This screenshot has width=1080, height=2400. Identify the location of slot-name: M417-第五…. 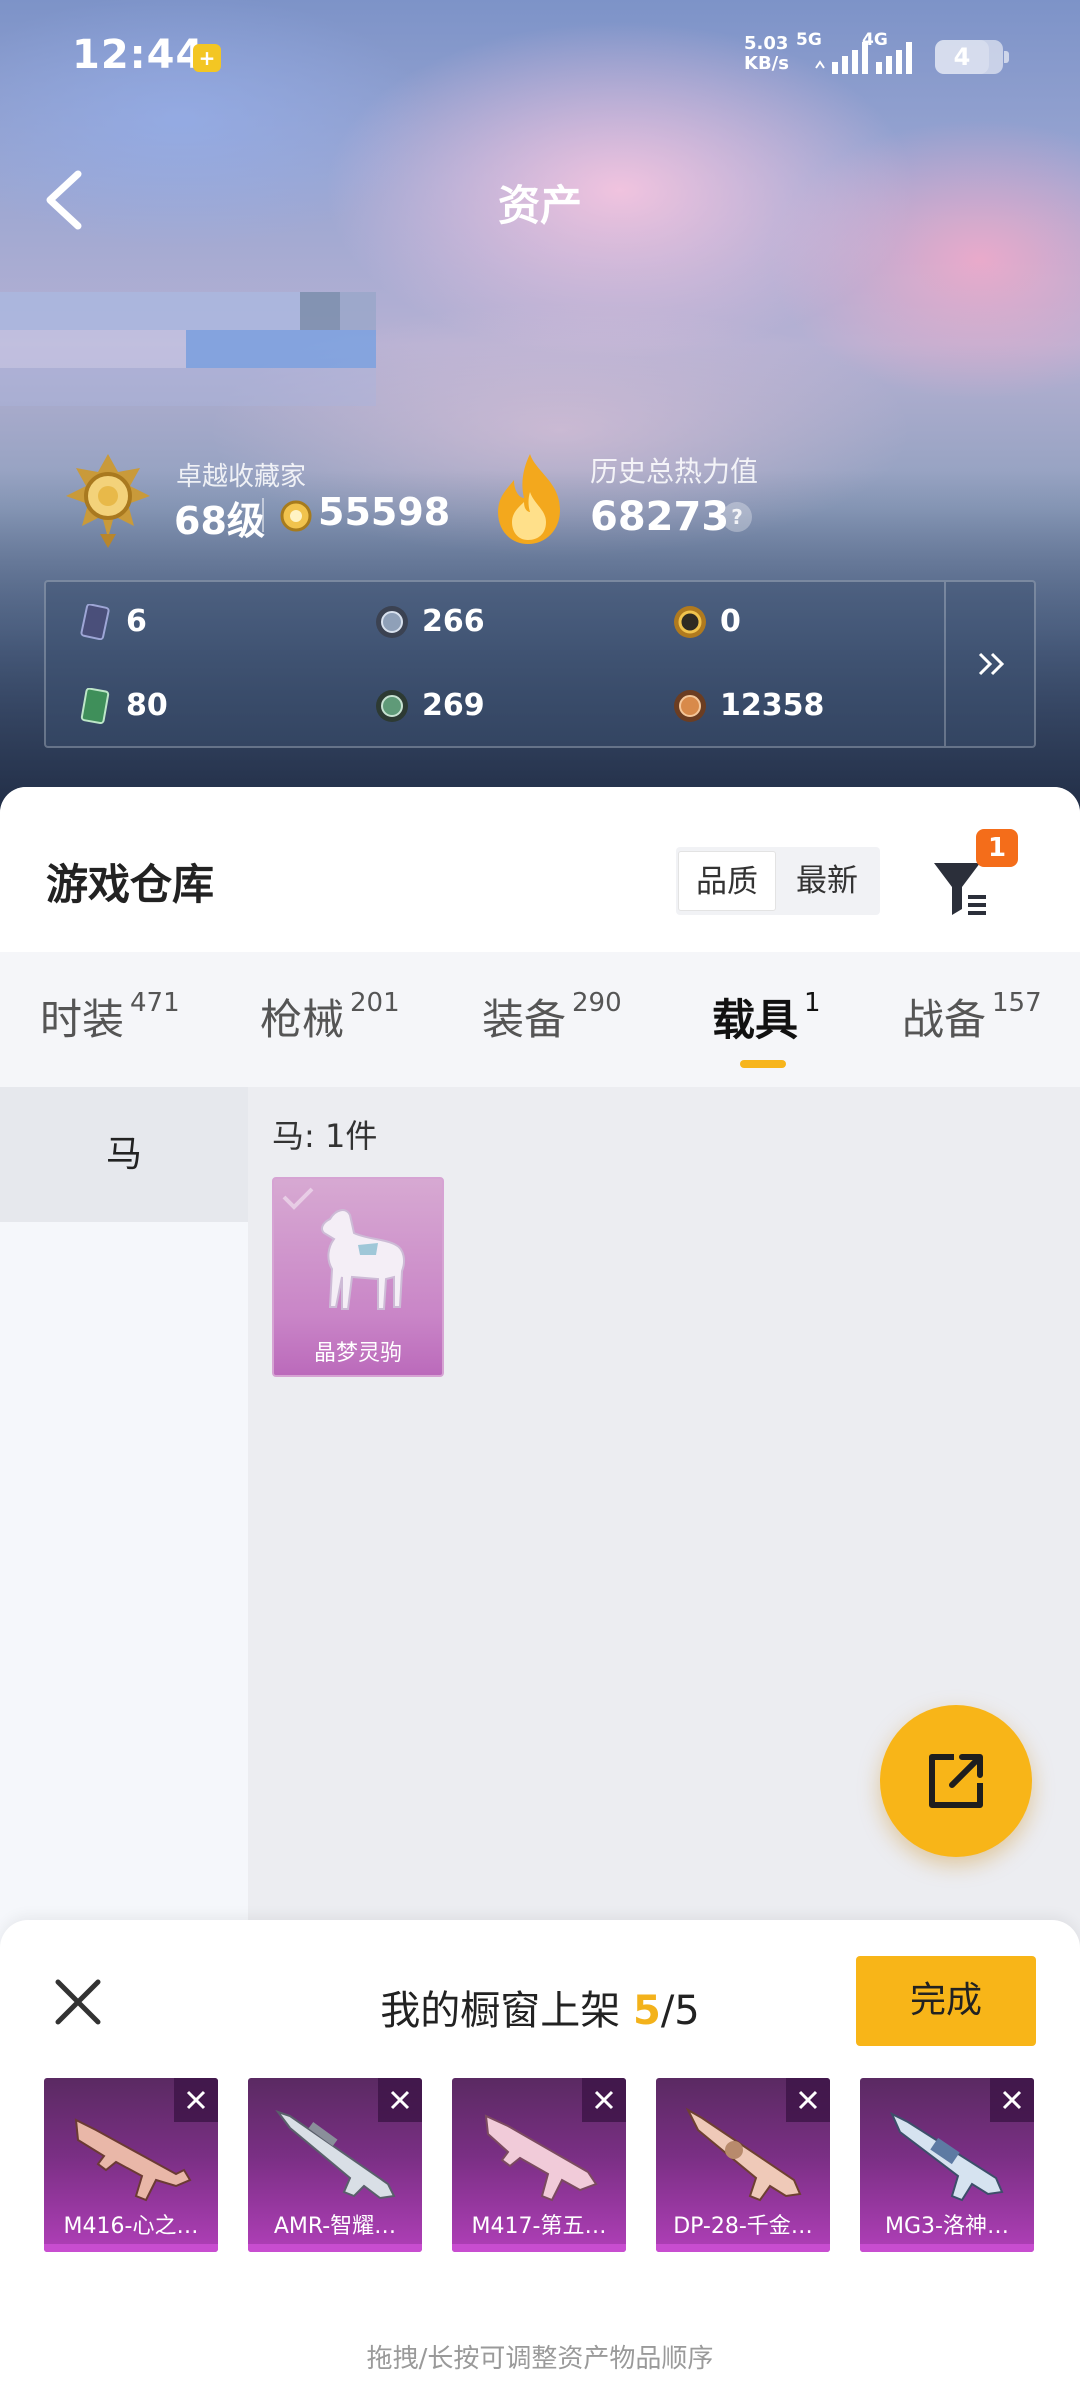
(539, 2226).